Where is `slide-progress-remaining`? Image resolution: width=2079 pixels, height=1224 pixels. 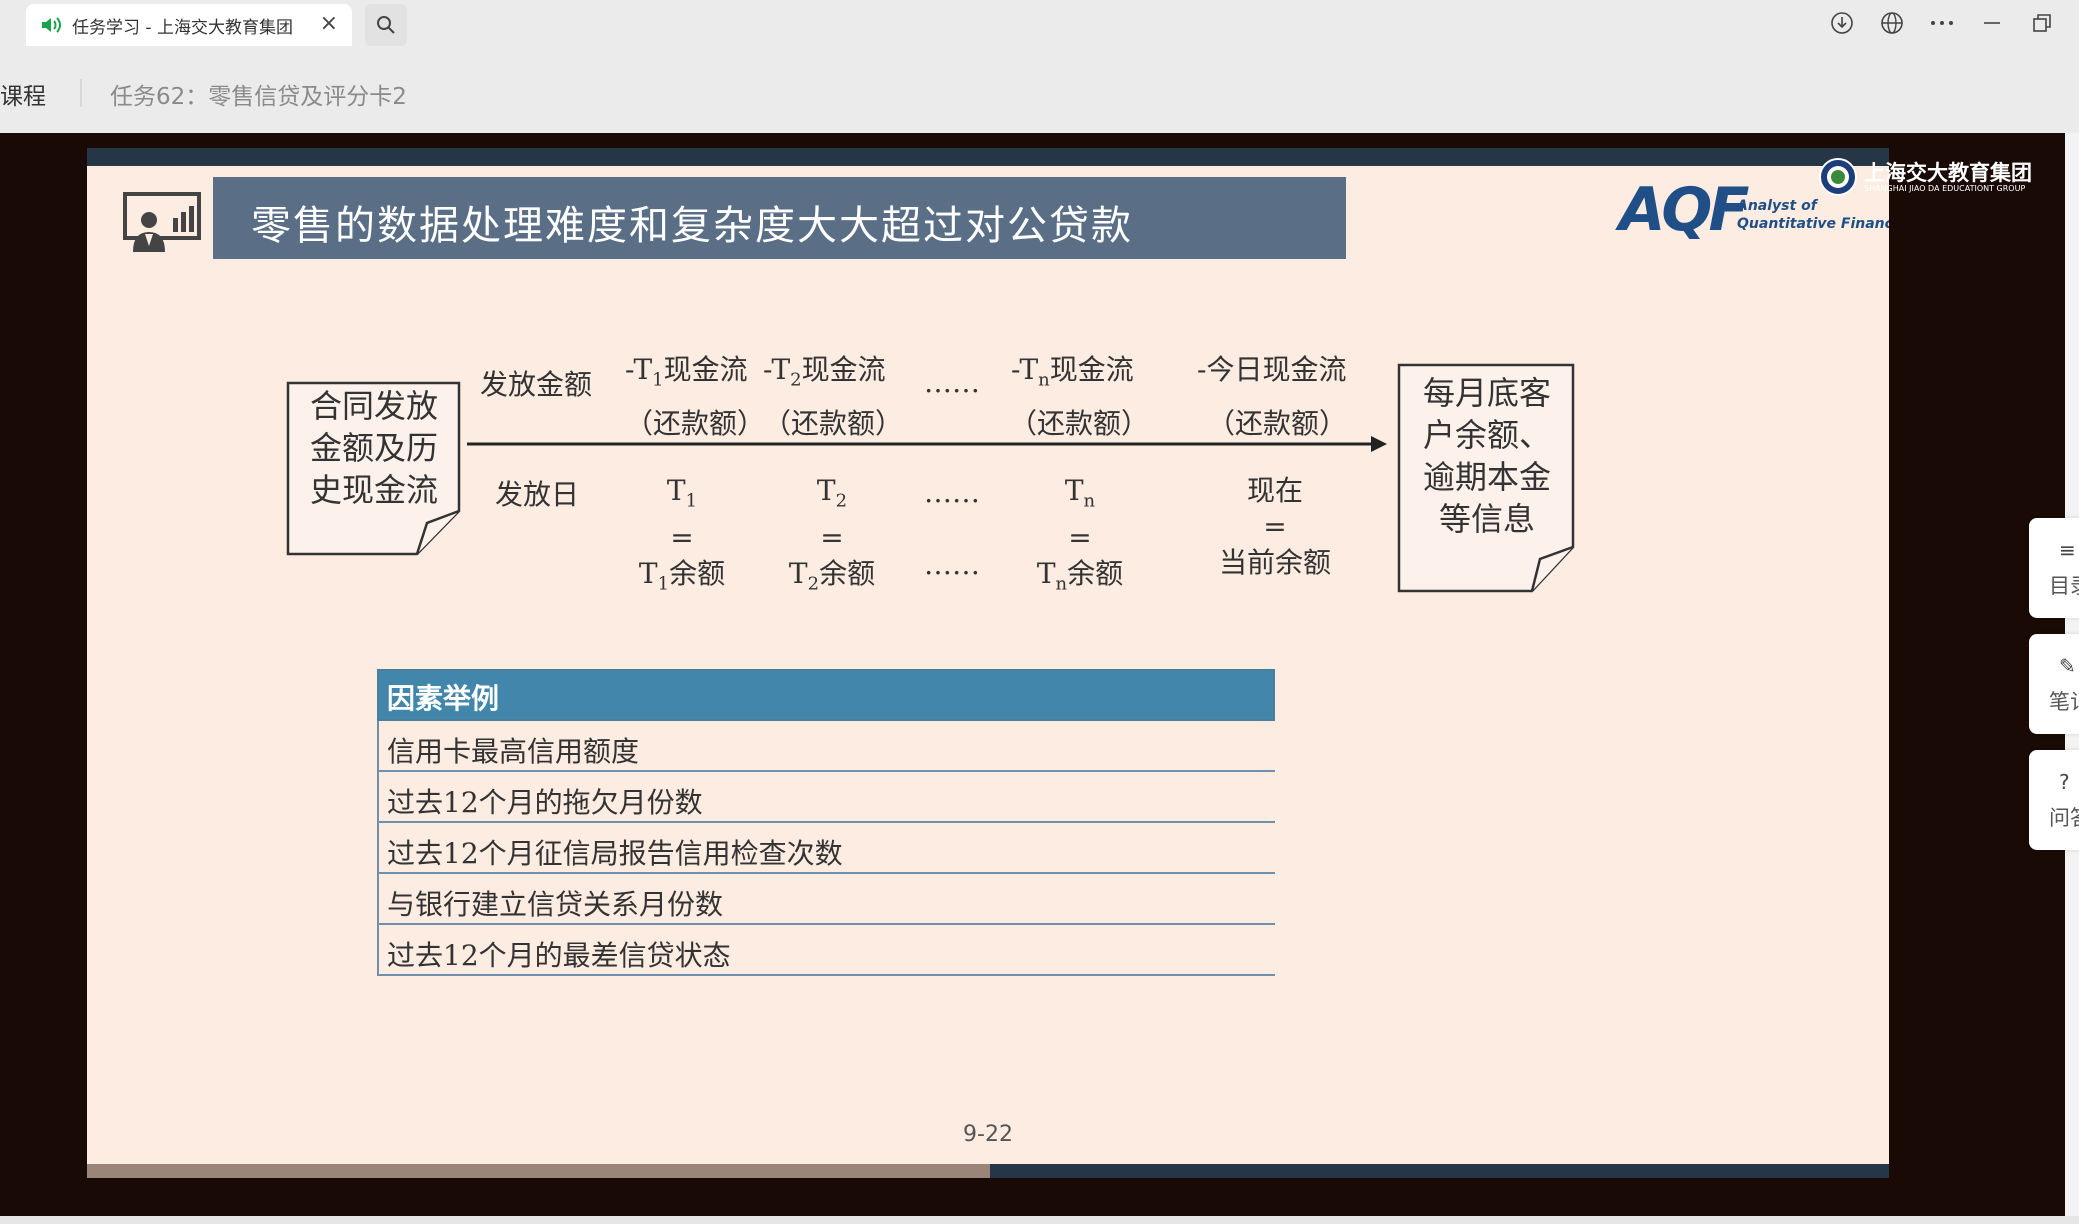 slide-progress-remaining is located at coordinates (1439, 1171).